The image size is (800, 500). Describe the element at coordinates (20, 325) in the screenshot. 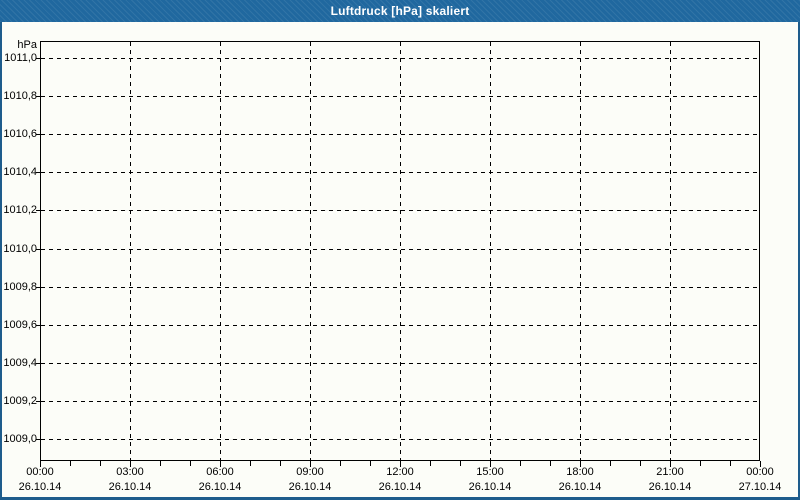

I see `y-tick-label: 1009,6` at that location.